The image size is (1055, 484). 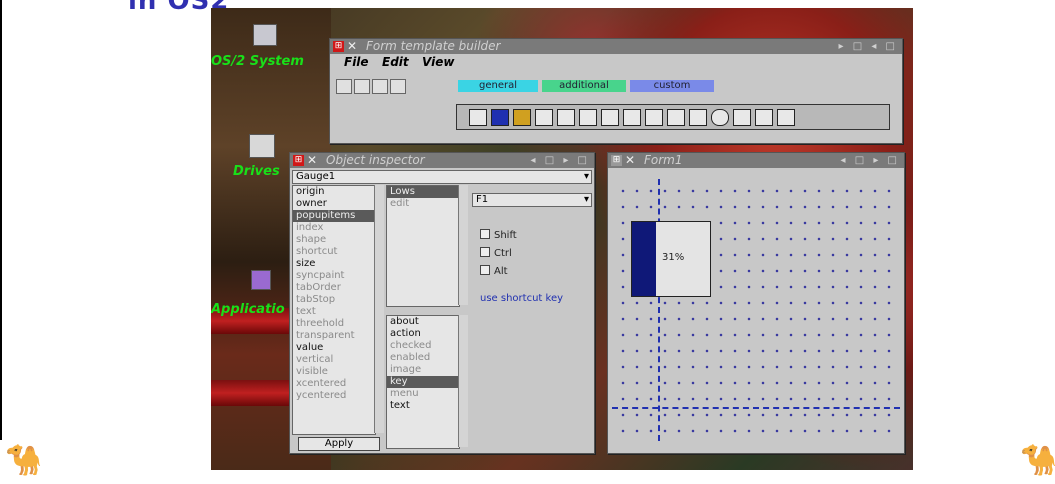 I want to click on property-list-item: index, so click(x=334, y=228).